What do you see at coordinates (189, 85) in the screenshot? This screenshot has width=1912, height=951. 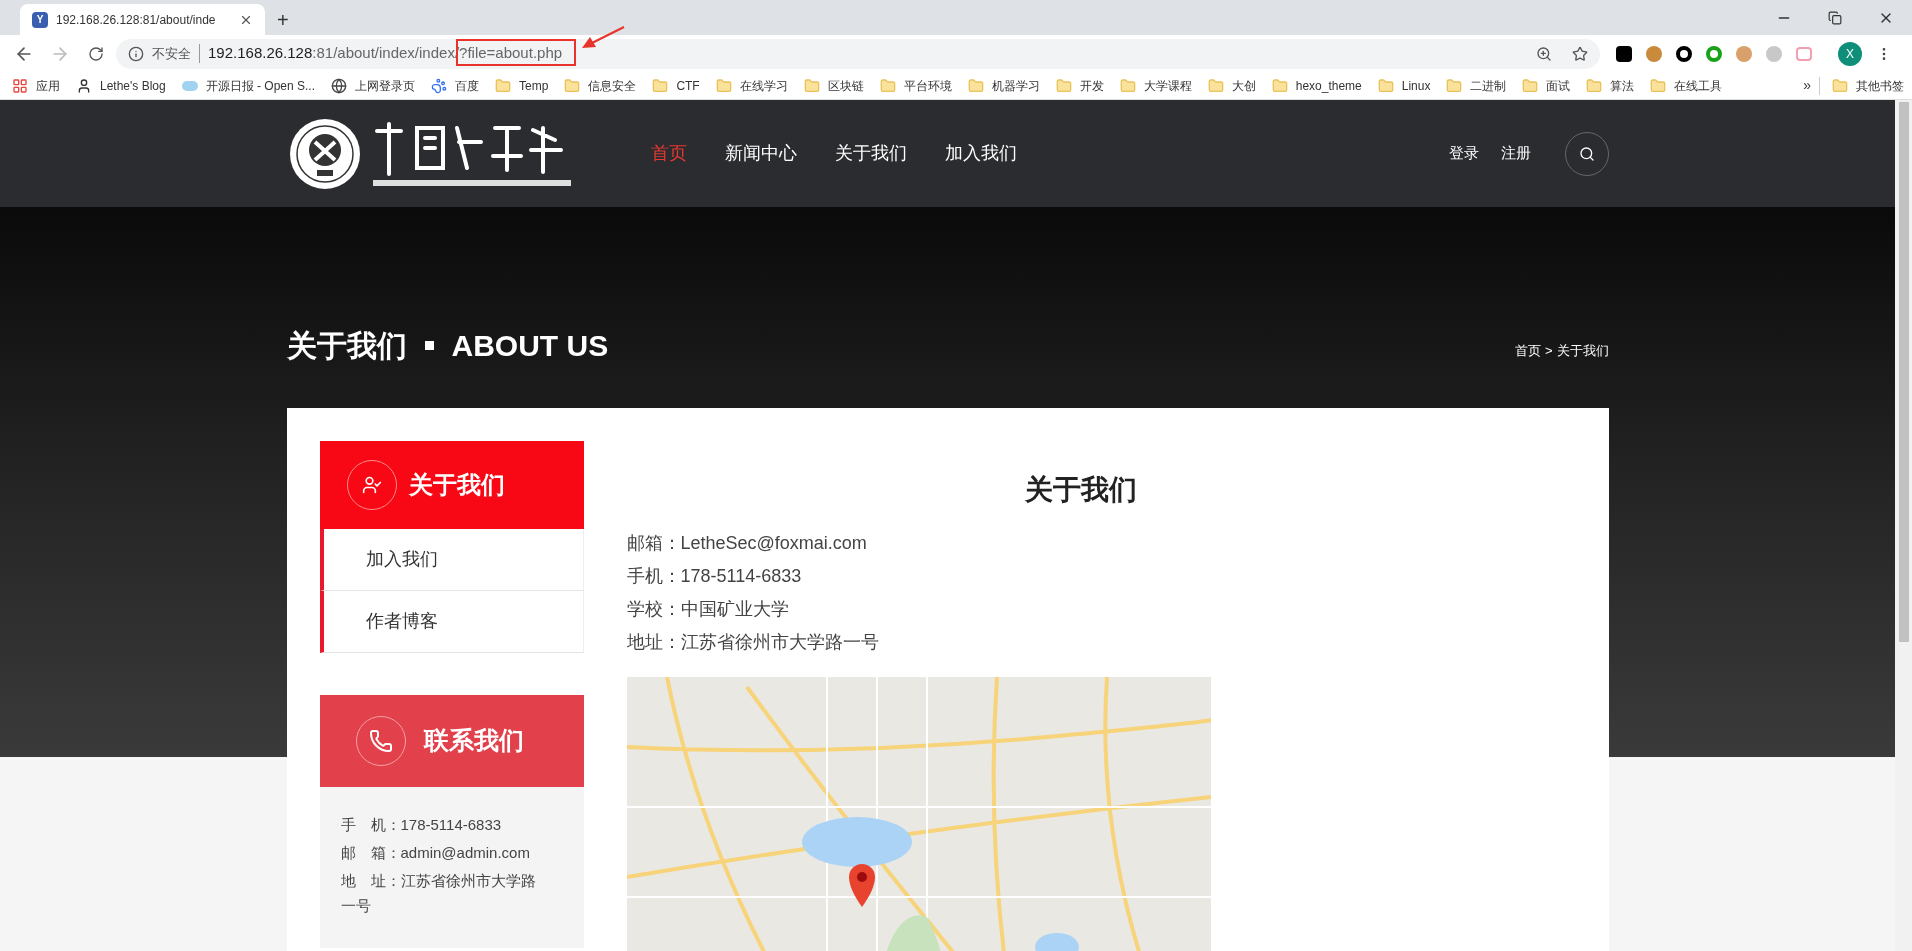 I see `cloud-icon` at bounding box center [189, 85].